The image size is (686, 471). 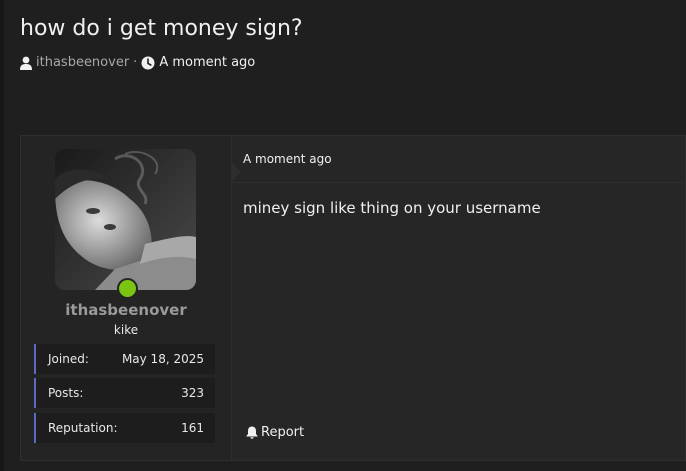 What do you see at coordinates (161, 28) in the screenshot?
I see `thread-title: how do i get money sign?` at bounding box center [161, 28].